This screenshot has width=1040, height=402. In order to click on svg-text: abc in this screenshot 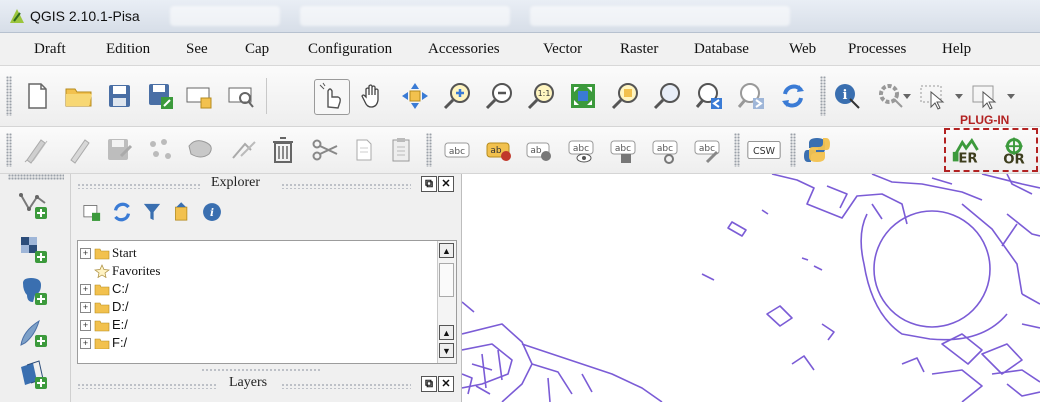, I will do `click(707, 149)`.